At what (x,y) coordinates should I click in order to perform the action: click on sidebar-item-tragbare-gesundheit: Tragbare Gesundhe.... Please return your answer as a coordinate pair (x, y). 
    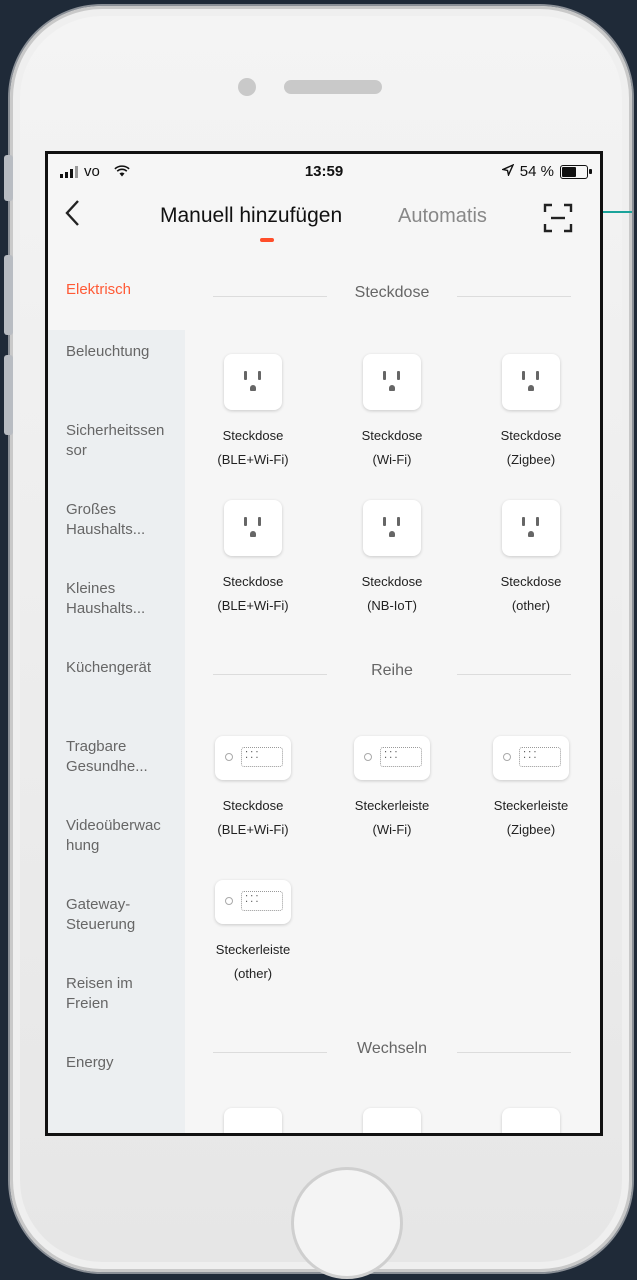
    Looking at the image, I should click on (116, 764).